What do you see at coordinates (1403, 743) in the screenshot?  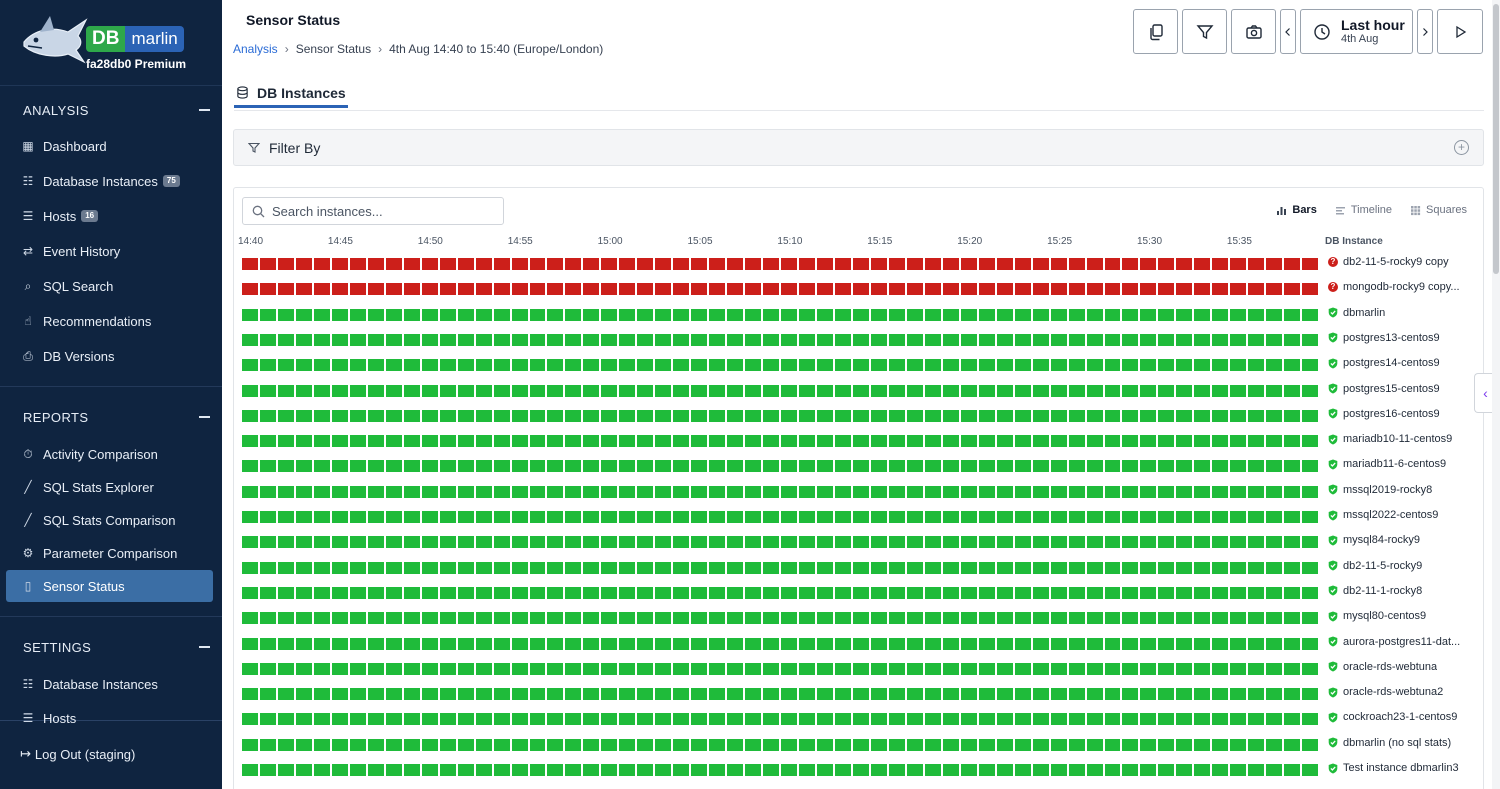 I see `instance-label: dbmarlin (no sql stats)` at bounding box center [1403, 743].